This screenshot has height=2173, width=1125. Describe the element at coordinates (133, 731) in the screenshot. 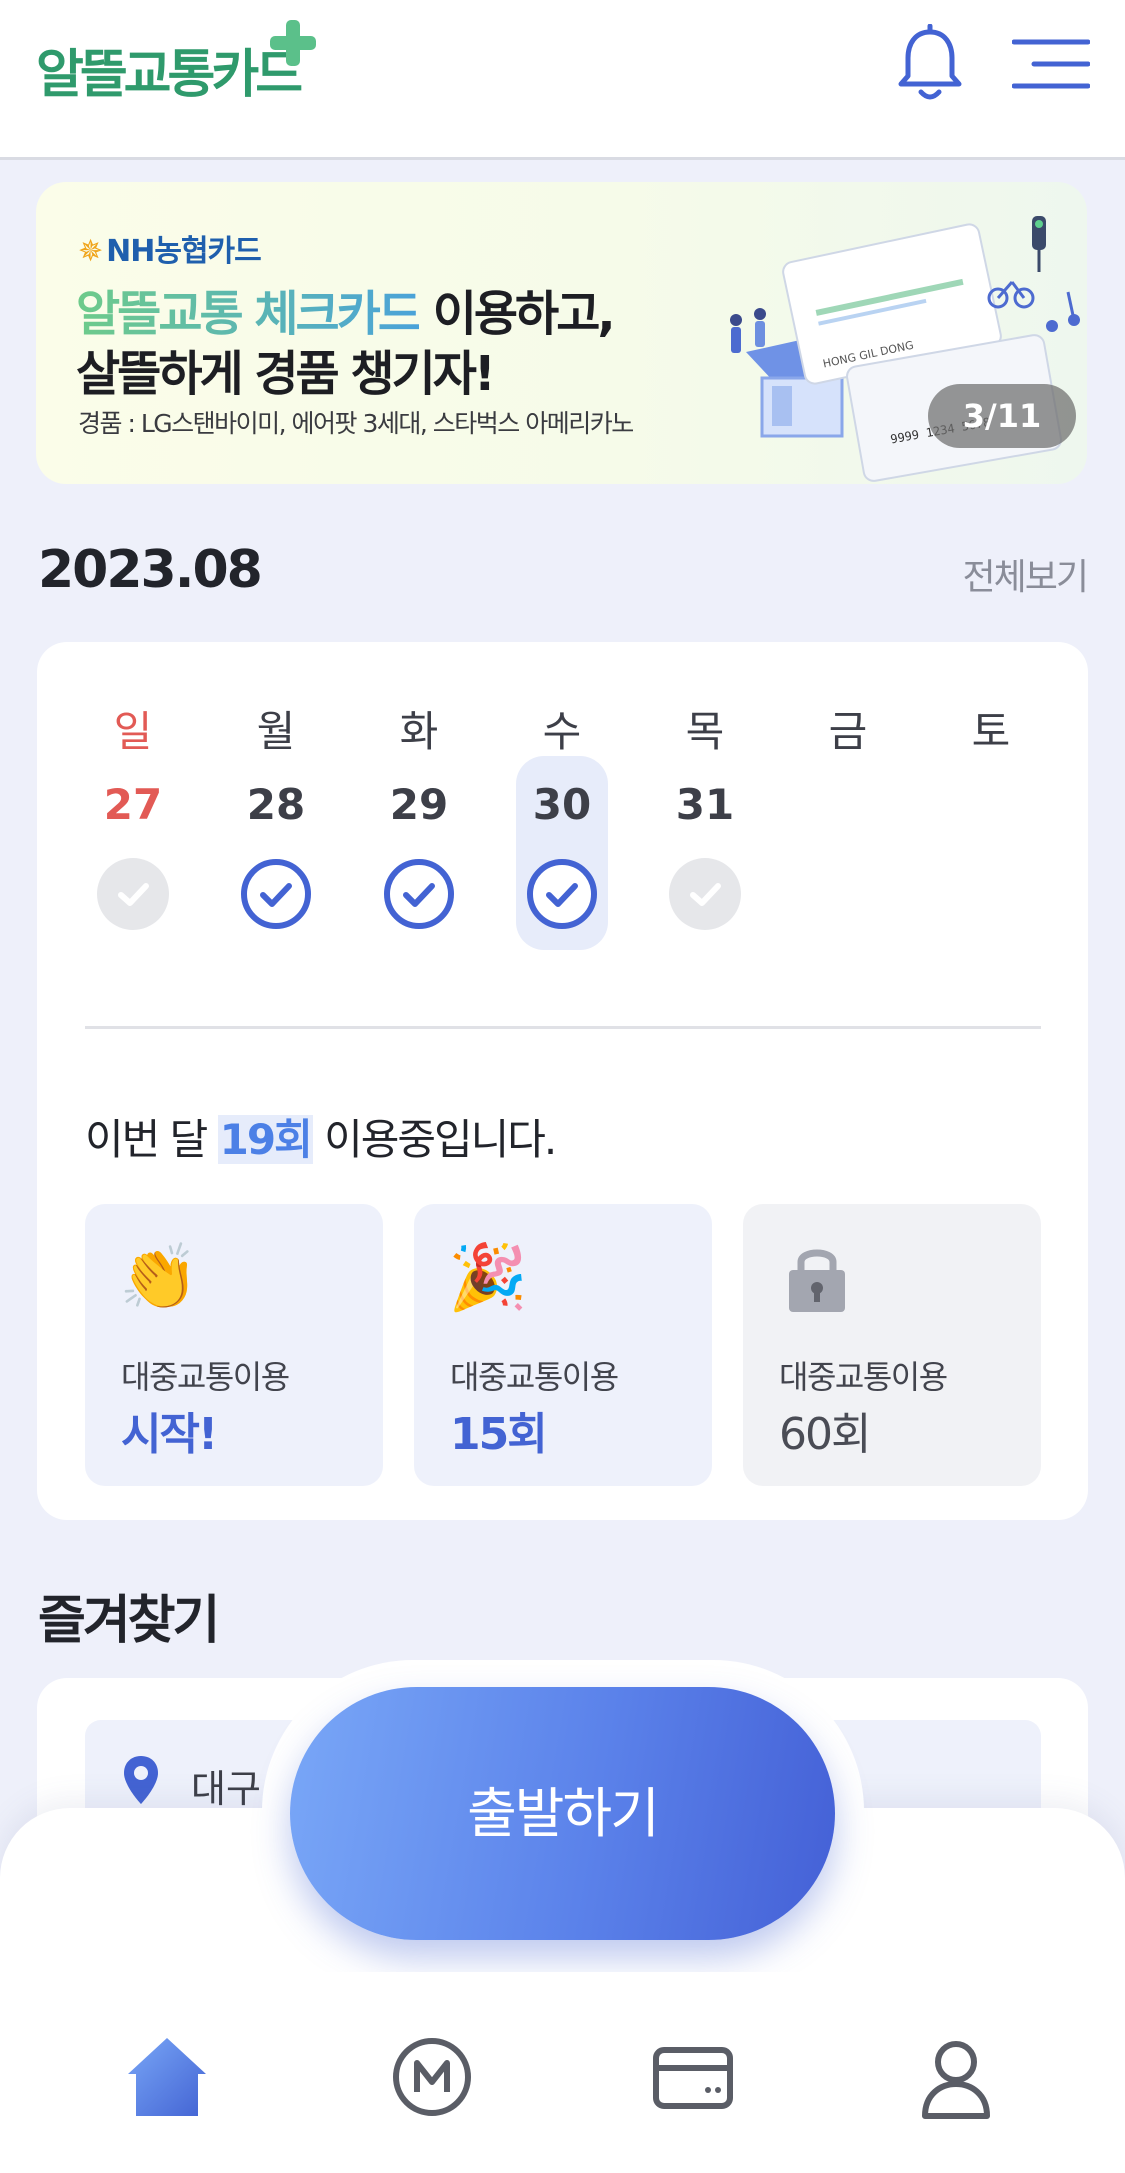

I see `weekday-label: 일` at that location.